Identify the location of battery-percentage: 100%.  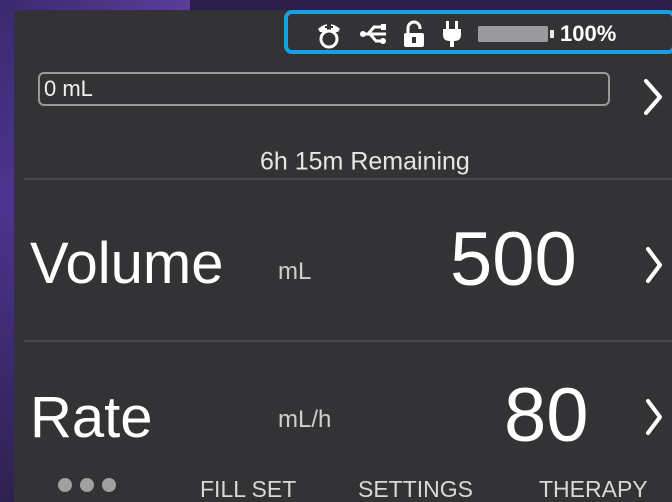
(588, 33).